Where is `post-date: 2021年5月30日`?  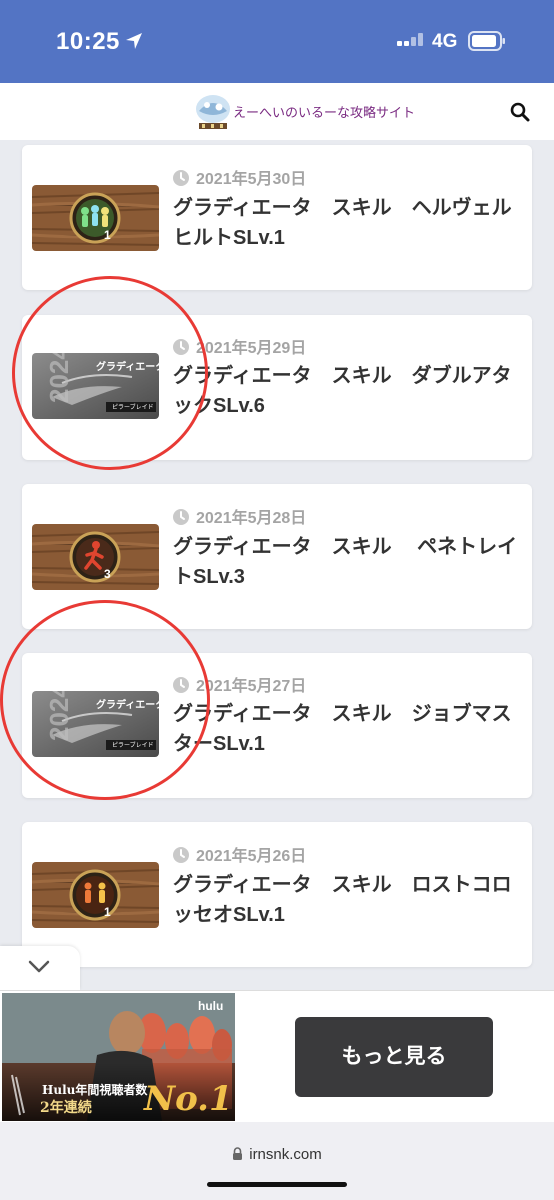
post-date: 2021年5月30日 is located at coordinates (239, 177).